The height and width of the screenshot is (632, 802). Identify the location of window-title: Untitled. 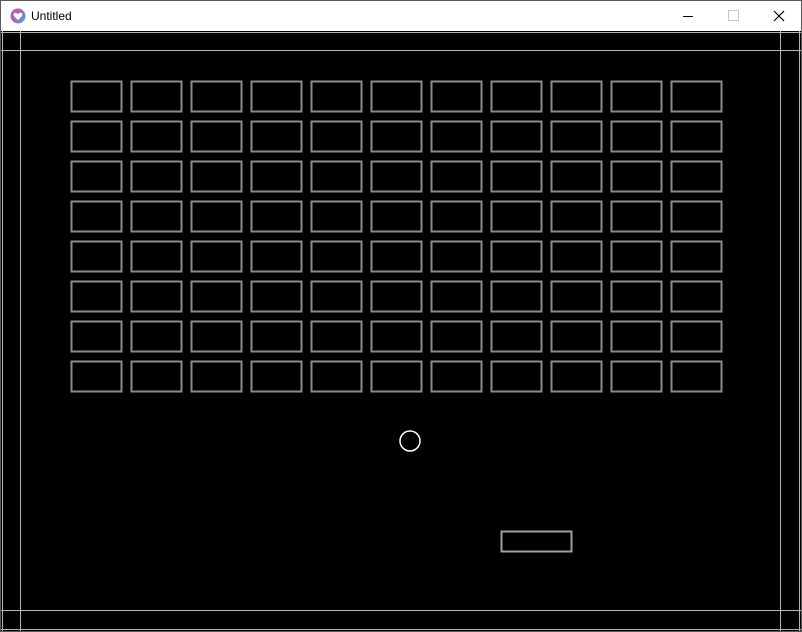
(51, 16).